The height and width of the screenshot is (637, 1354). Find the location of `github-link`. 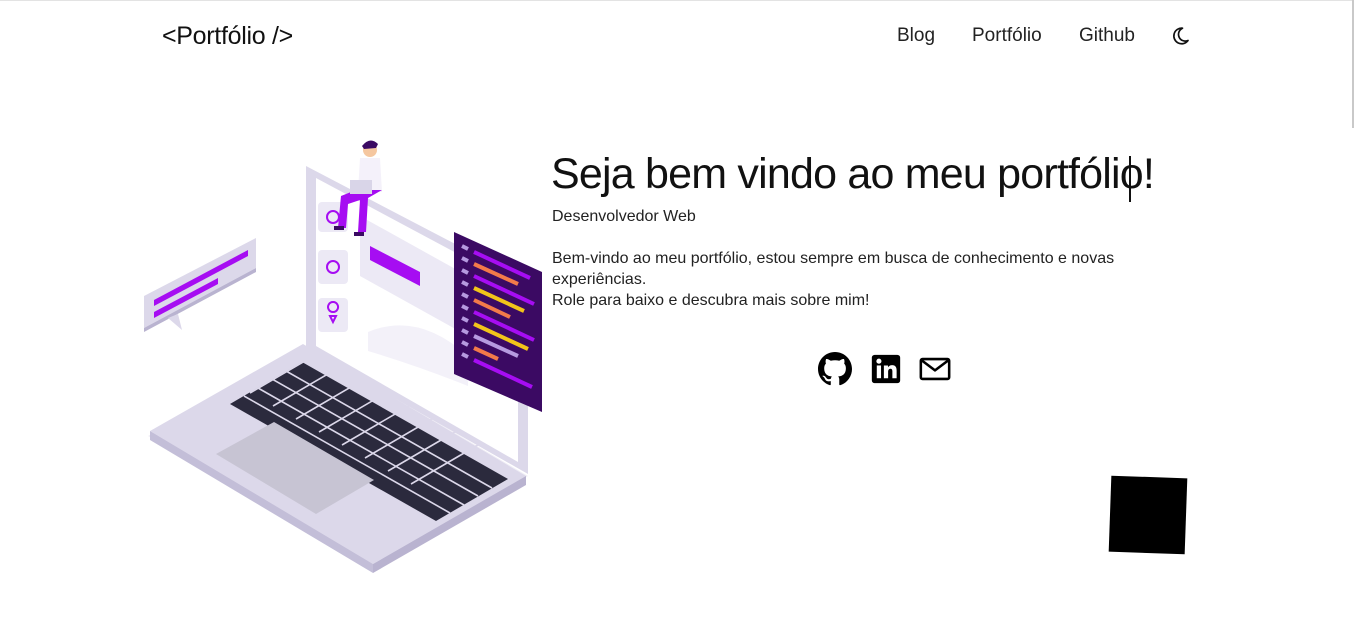

github-link is located at coordinates (835, 369).